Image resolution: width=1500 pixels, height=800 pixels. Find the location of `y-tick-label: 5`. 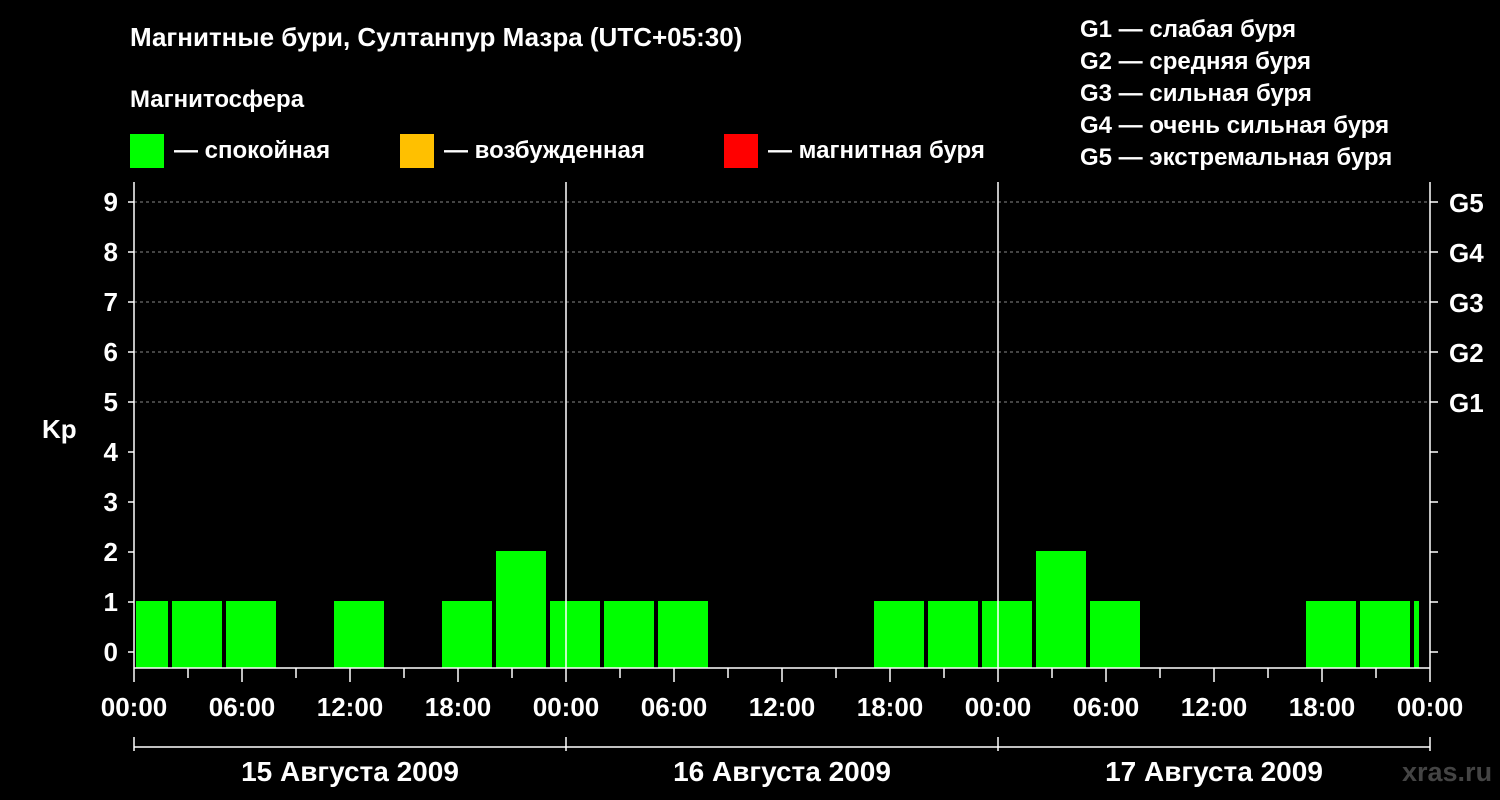

y-tick-label: 5 is located at coordinates (111, 402).